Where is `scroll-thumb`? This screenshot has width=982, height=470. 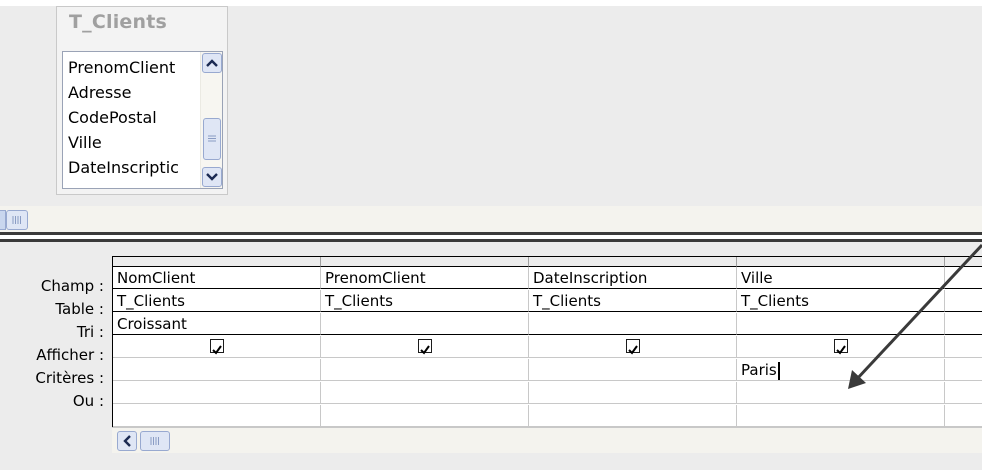
scroll-thumb is located at coordinates (212, 139).